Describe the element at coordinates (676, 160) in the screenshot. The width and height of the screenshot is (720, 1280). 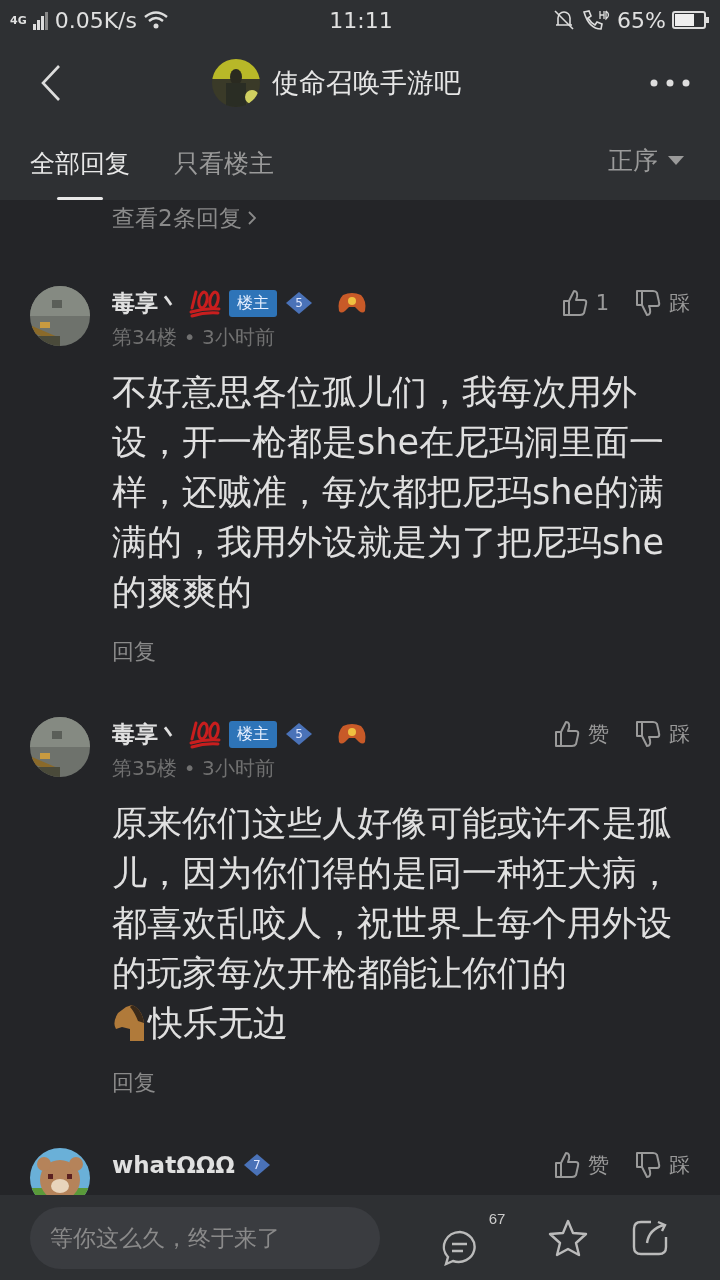
I see `caret-icon` at that location.